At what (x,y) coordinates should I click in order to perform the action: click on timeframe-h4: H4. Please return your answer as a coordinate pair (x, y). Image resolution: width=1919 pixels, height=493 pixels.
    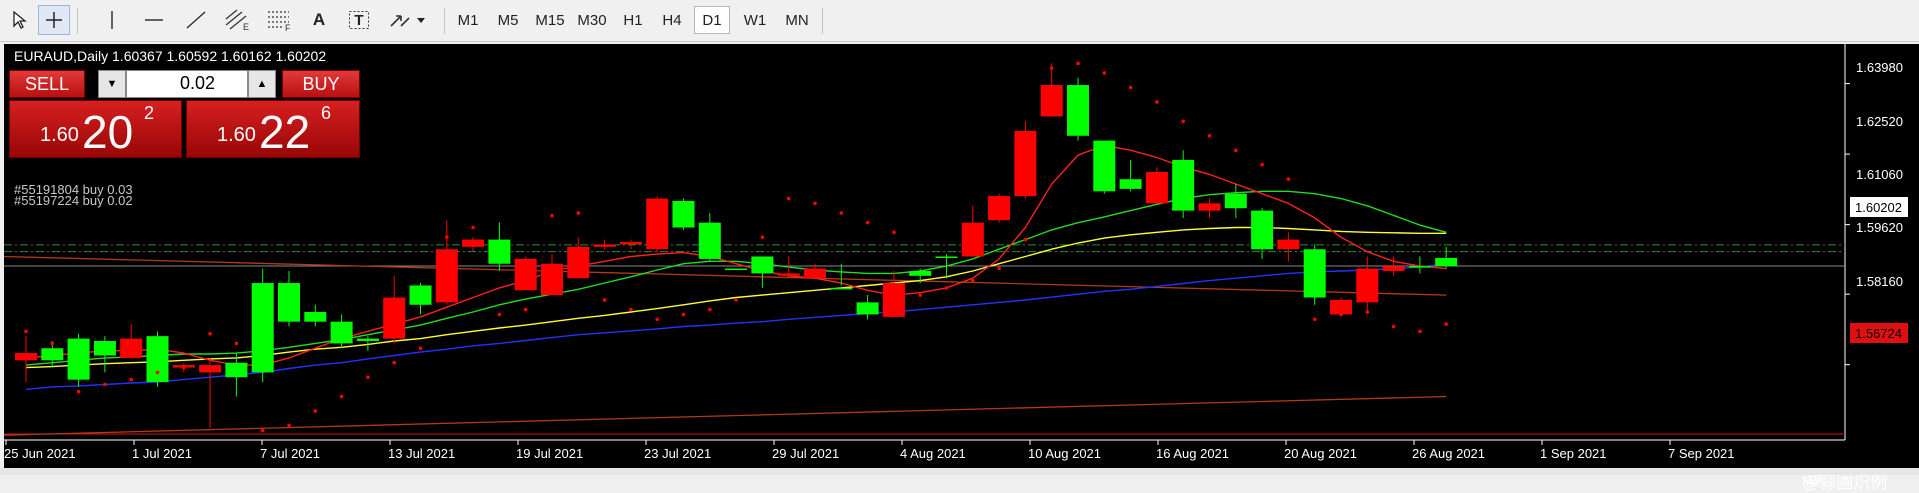
    Looking at the image, I should click on (672, 20).